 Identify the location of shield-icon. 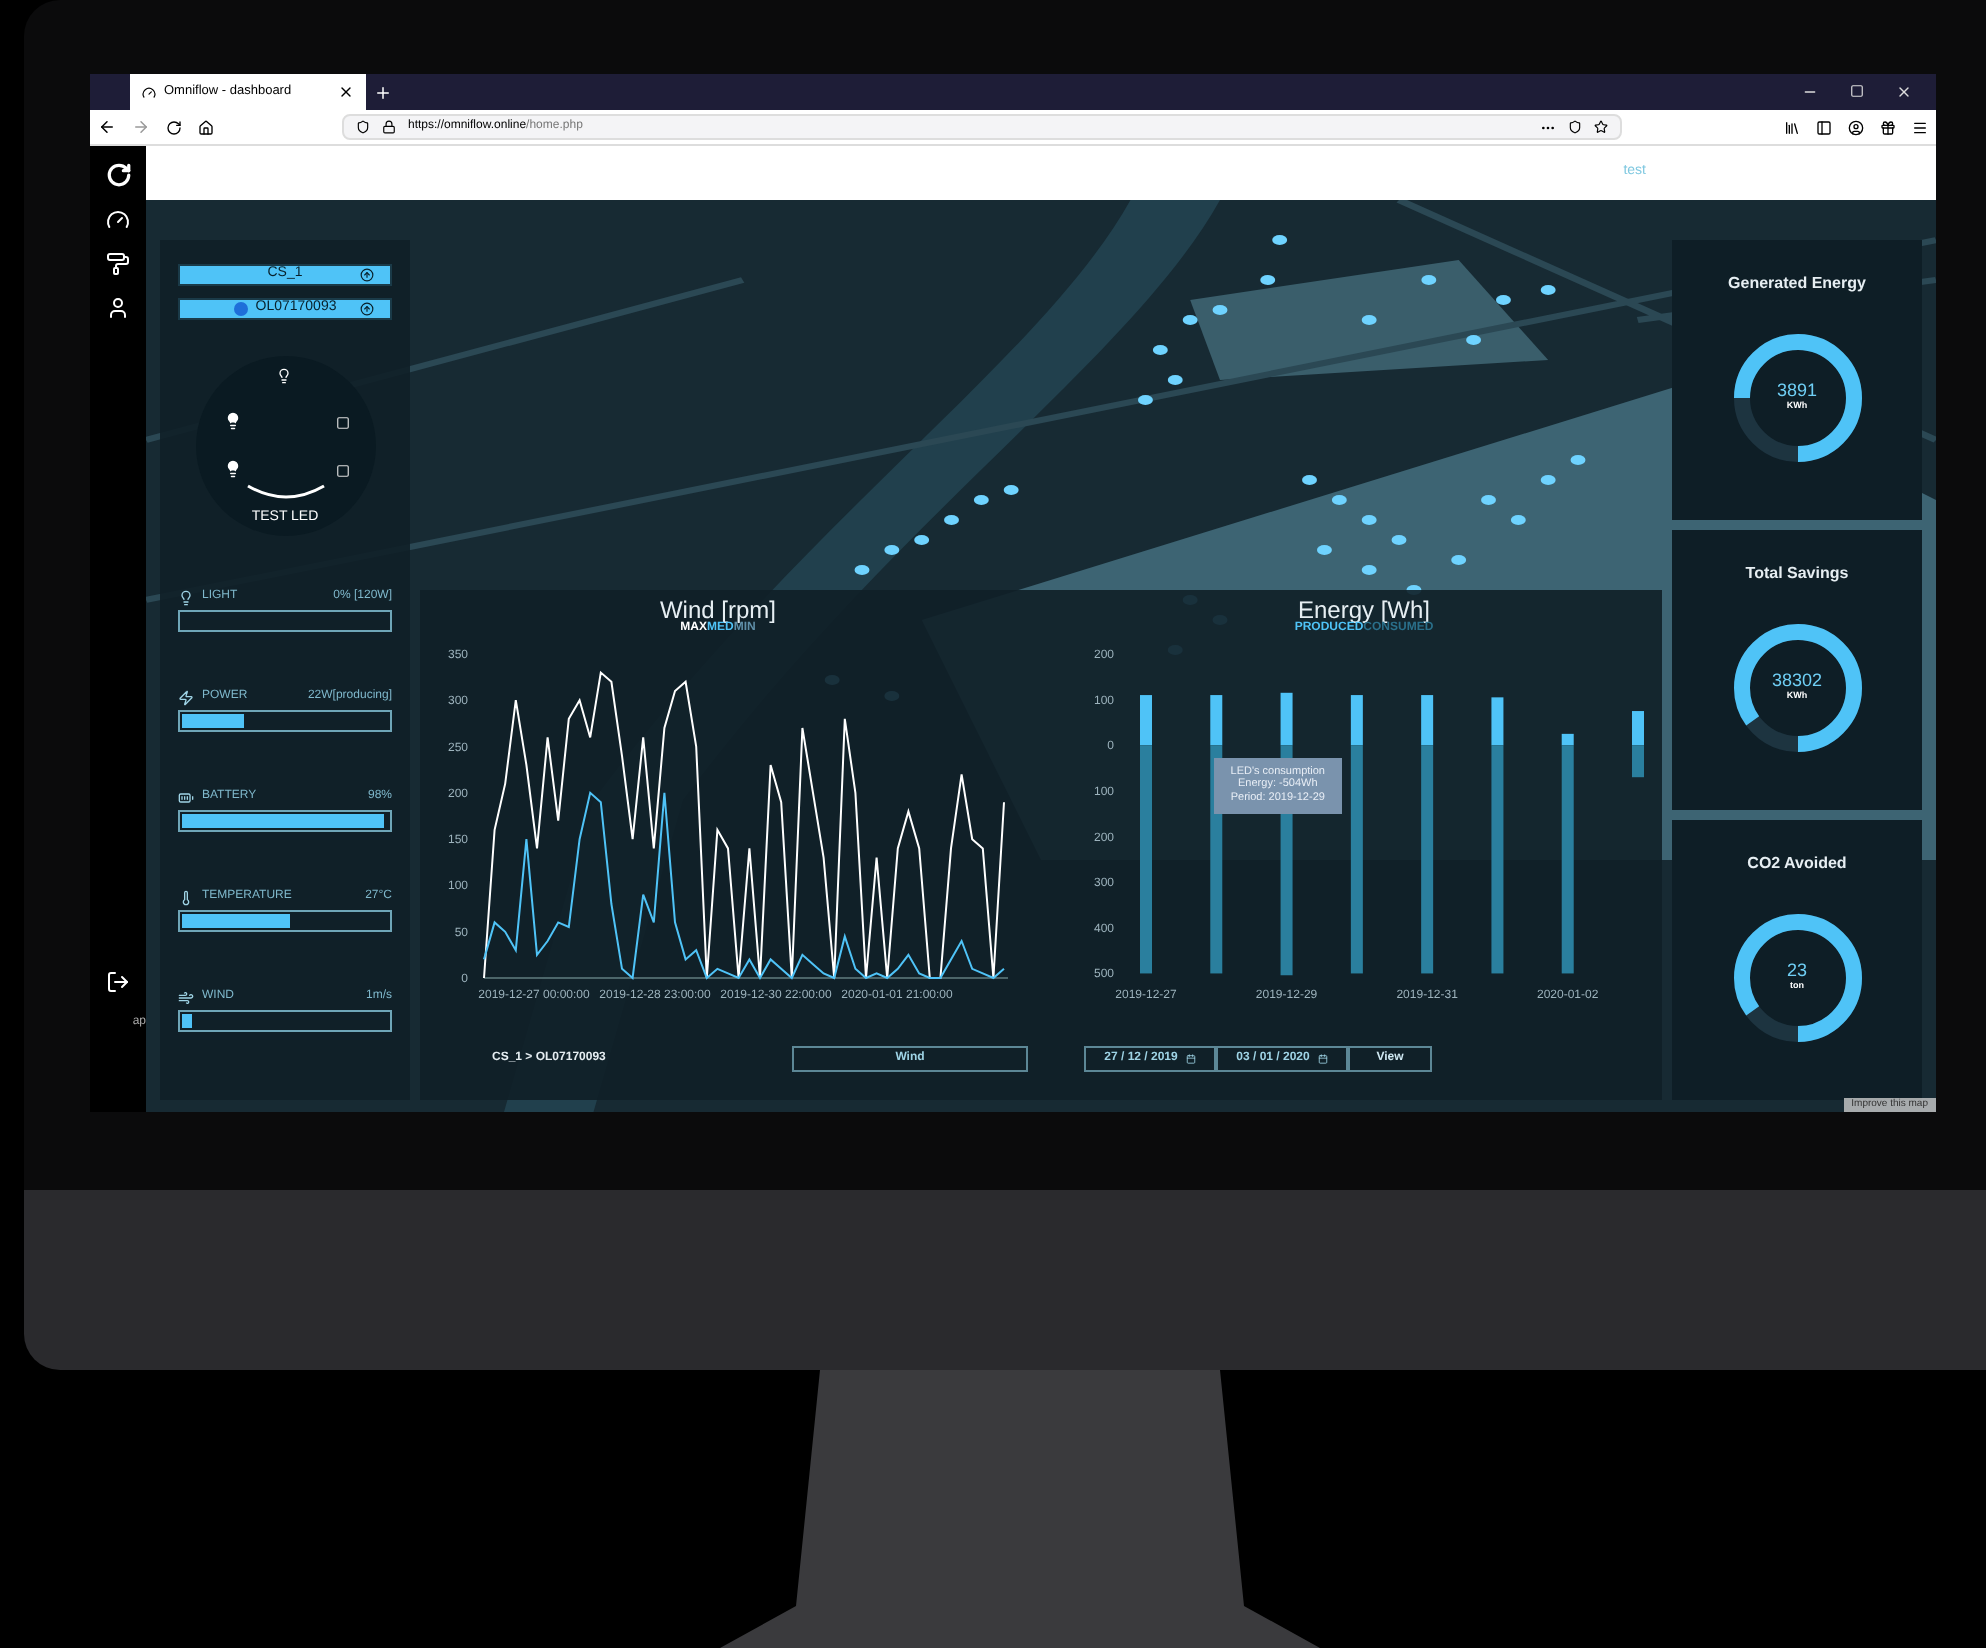
(363, 127).